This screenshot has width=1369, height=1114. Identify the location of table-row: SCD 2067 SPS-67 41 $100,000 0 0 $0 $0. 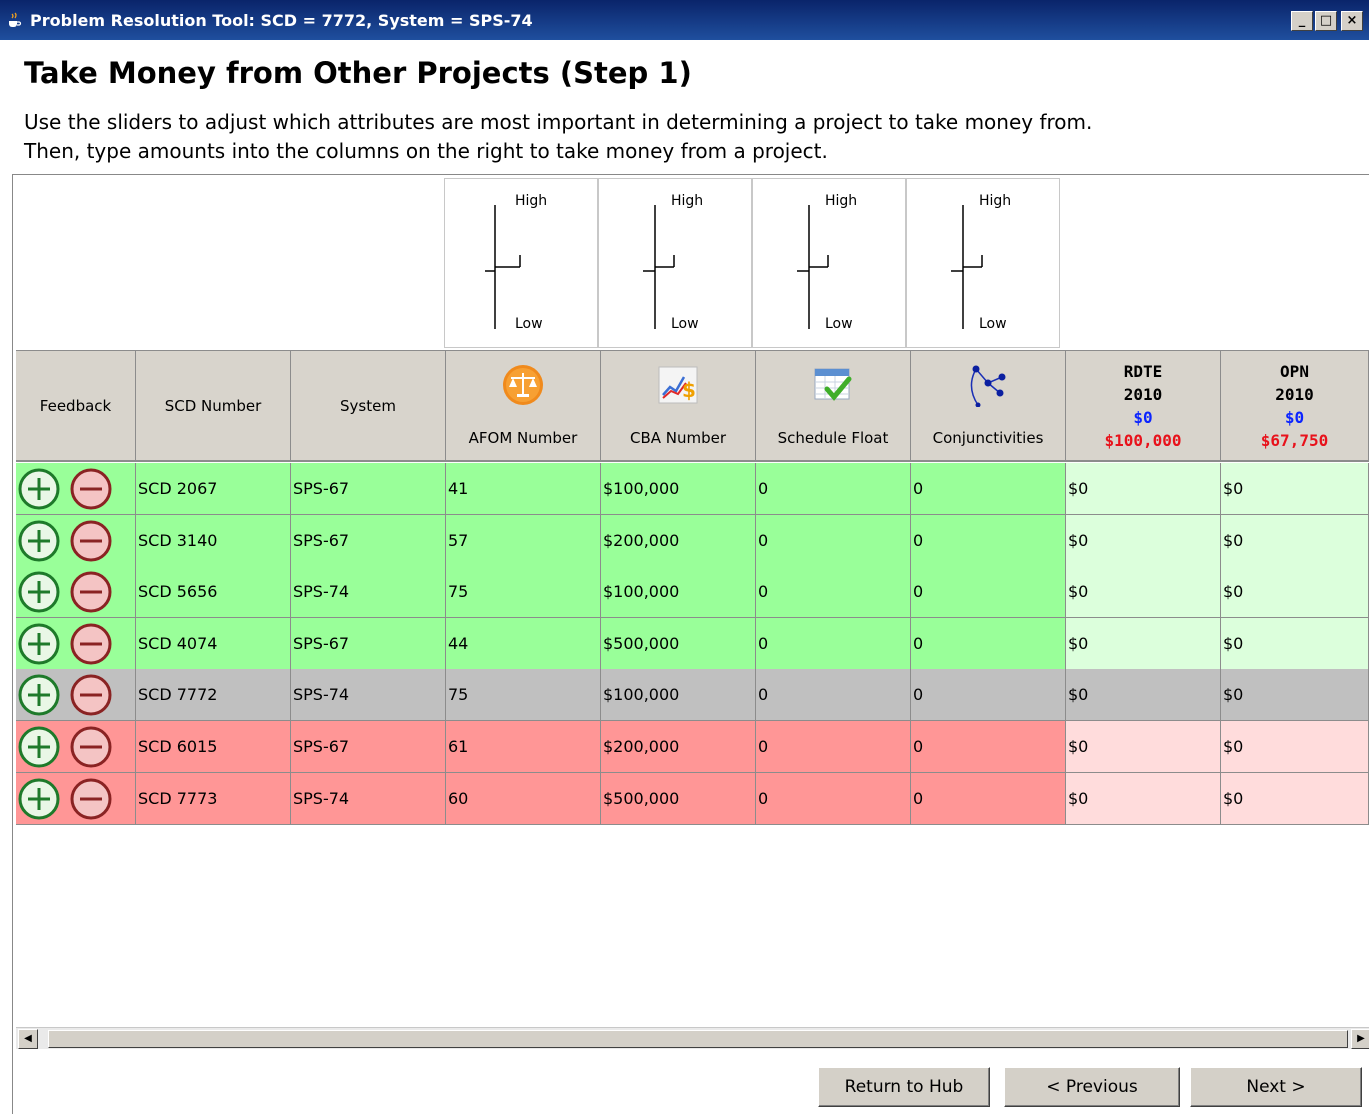
(692, 489).